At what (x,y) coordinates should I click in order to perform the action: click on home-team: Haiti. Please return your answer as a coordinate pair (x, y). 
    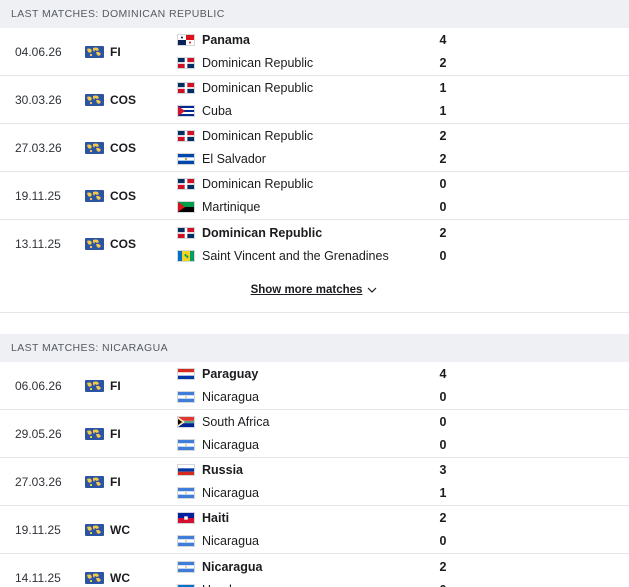
    Looking at the image, I should click on (300, 518).